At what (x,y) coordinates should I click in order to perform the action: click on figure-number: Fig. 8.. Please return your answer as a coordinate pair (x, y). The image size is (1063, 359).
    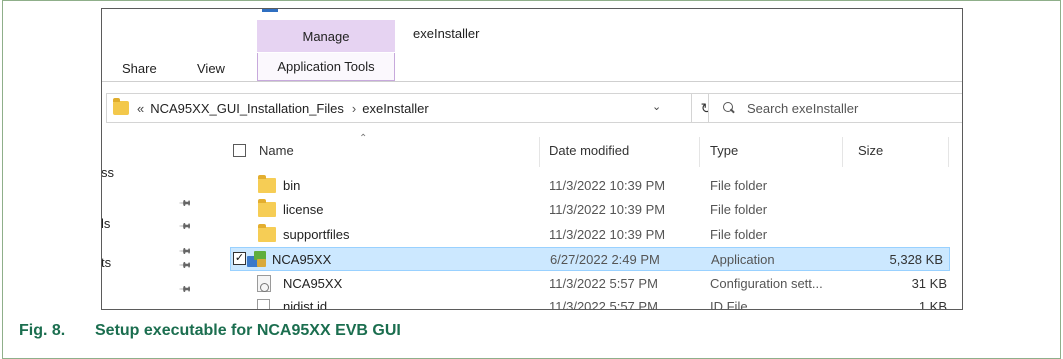
    Looking at the image, I should click on (42, 330).